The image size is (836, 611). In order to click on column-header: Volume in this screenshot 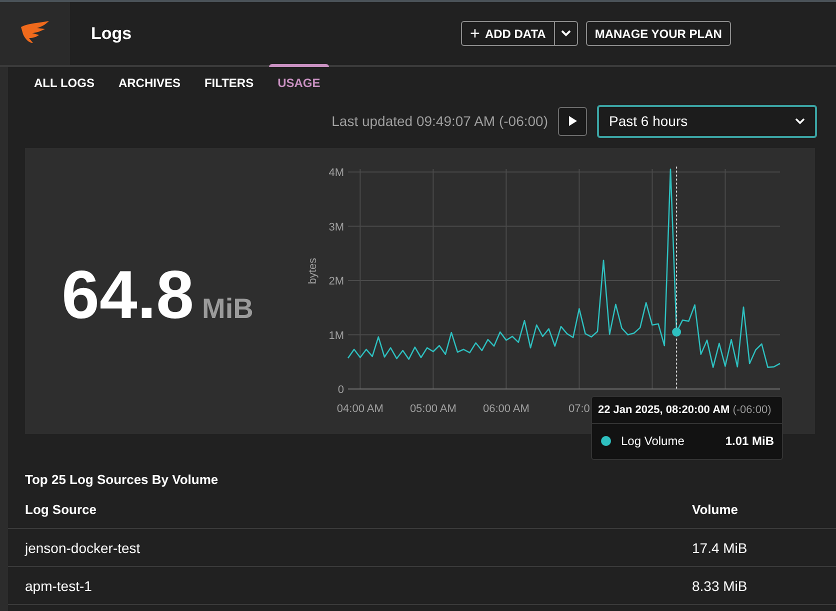, I will do `click(715, 509)`.